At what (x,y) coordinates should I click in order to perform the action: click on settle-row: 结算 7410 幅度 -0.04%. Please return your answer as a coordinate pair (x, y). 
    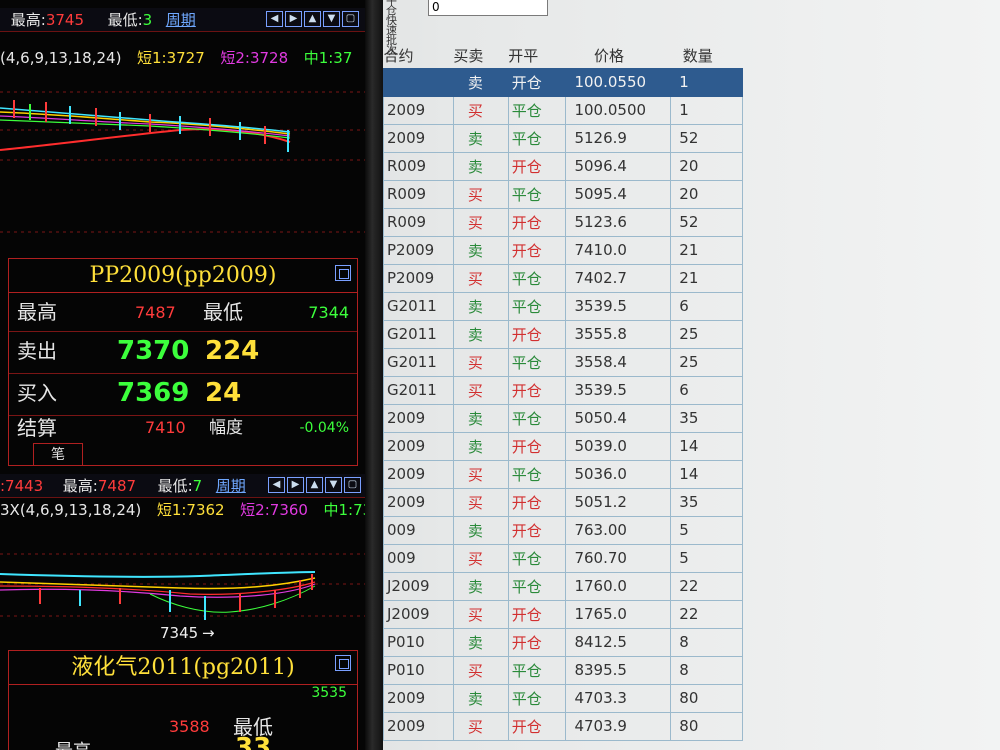
    Looking at the image, I should click on (183, 428).